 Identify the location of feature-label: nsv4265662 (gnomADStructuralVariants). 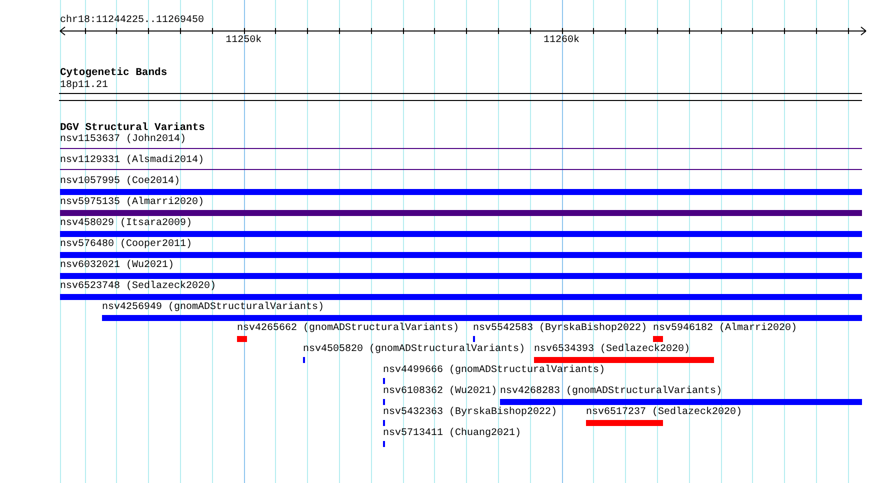
(348, 329).